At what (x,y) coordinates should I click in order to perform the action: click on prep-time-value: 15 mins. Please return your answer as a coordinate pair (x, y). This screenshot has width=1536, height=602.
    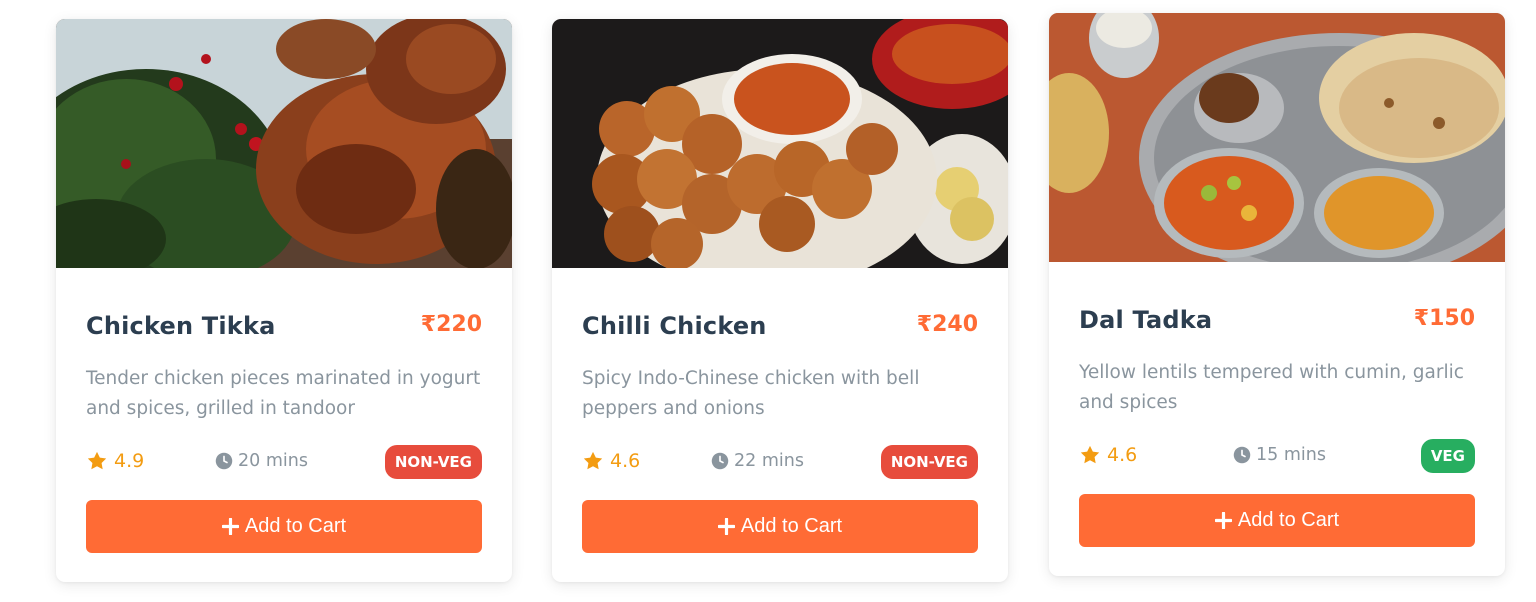
    Looking at the image, I should click on (1291, 455).